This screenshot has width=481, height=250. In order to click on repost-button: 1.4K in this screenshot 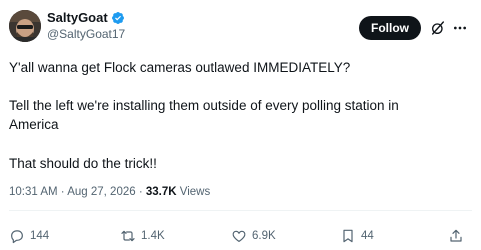, I will do `click(142, 236)`.